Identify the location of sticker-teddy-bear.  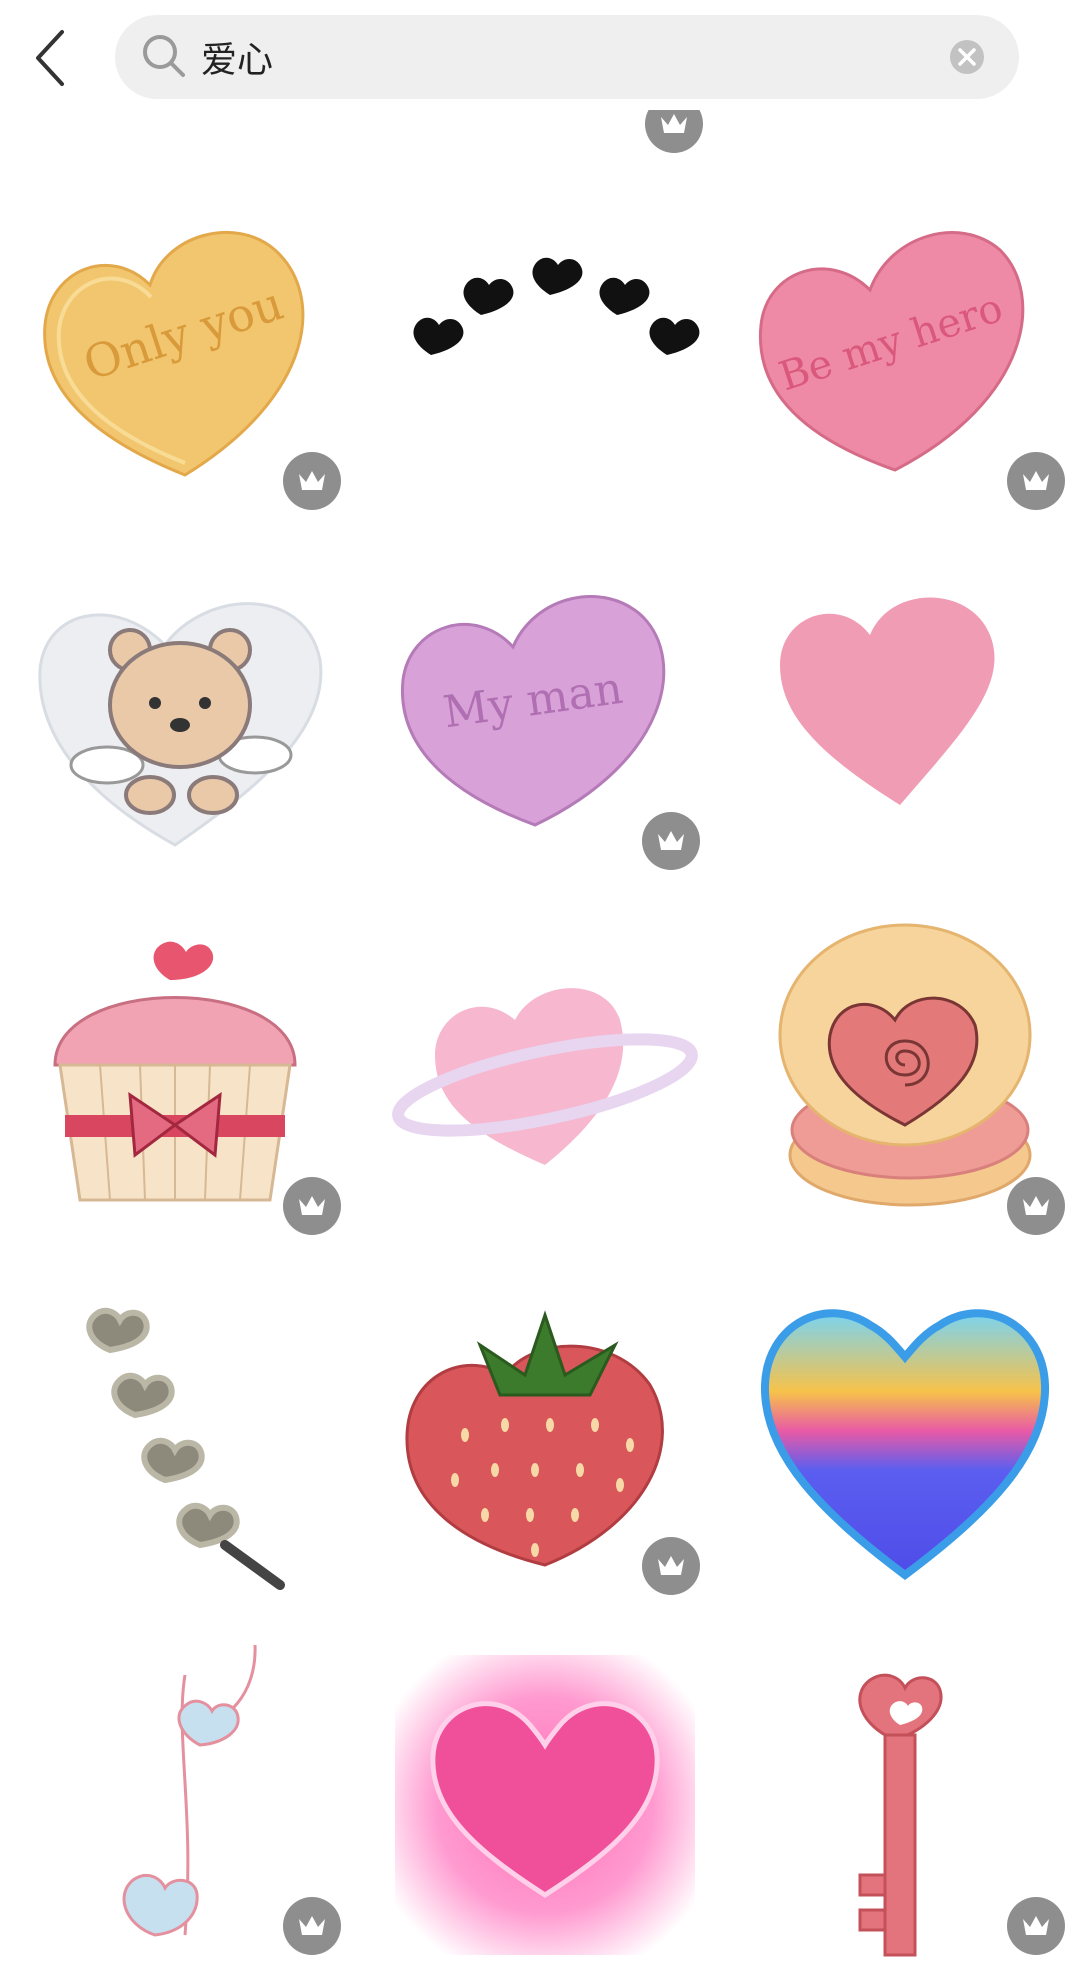
(185, 720).